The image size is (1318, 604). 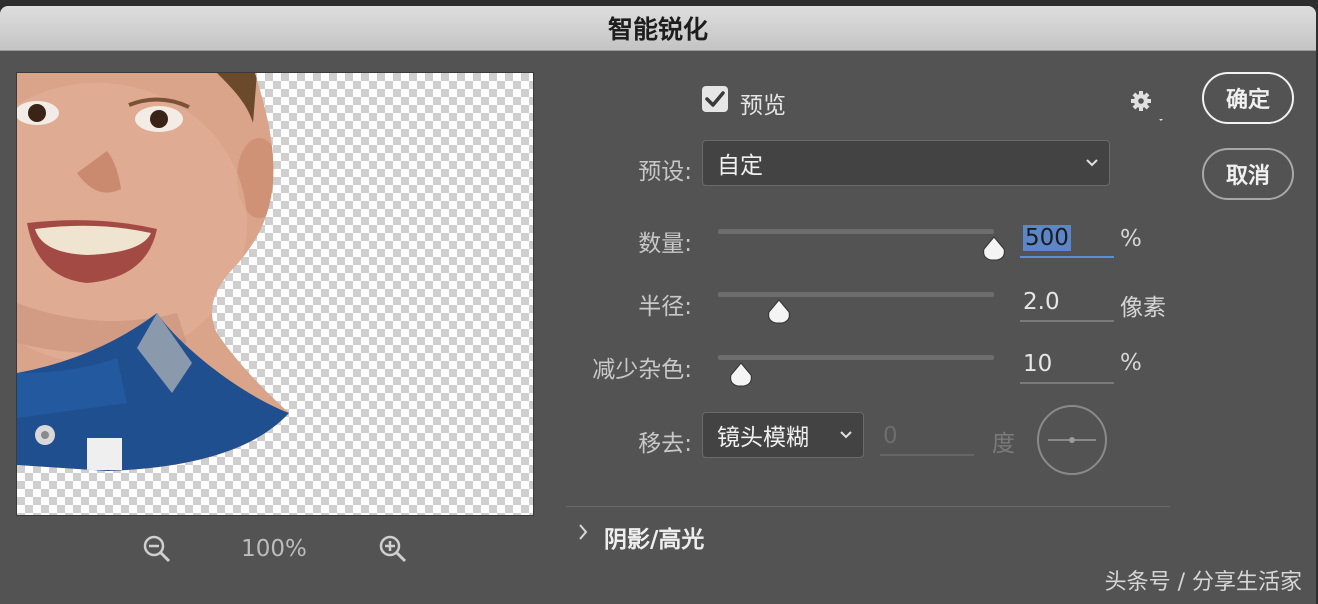 What do you see at coordinates (906, 163) in the screenshot?
I see `preset-dropdown: 自定` at bounding box center [906, 163].